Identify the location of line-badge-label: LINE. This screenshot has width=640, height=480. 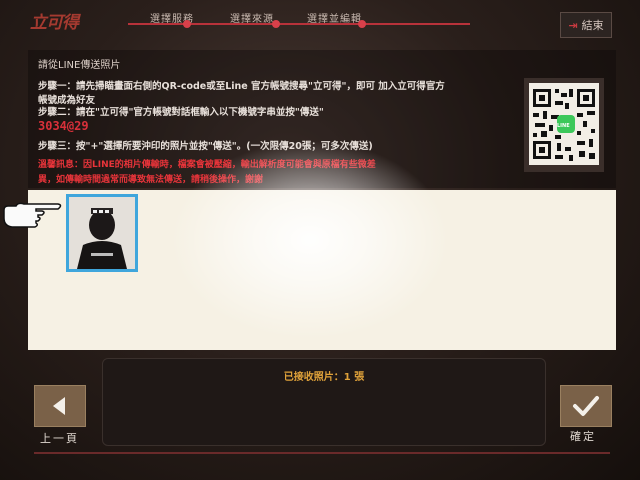
(563, 126).